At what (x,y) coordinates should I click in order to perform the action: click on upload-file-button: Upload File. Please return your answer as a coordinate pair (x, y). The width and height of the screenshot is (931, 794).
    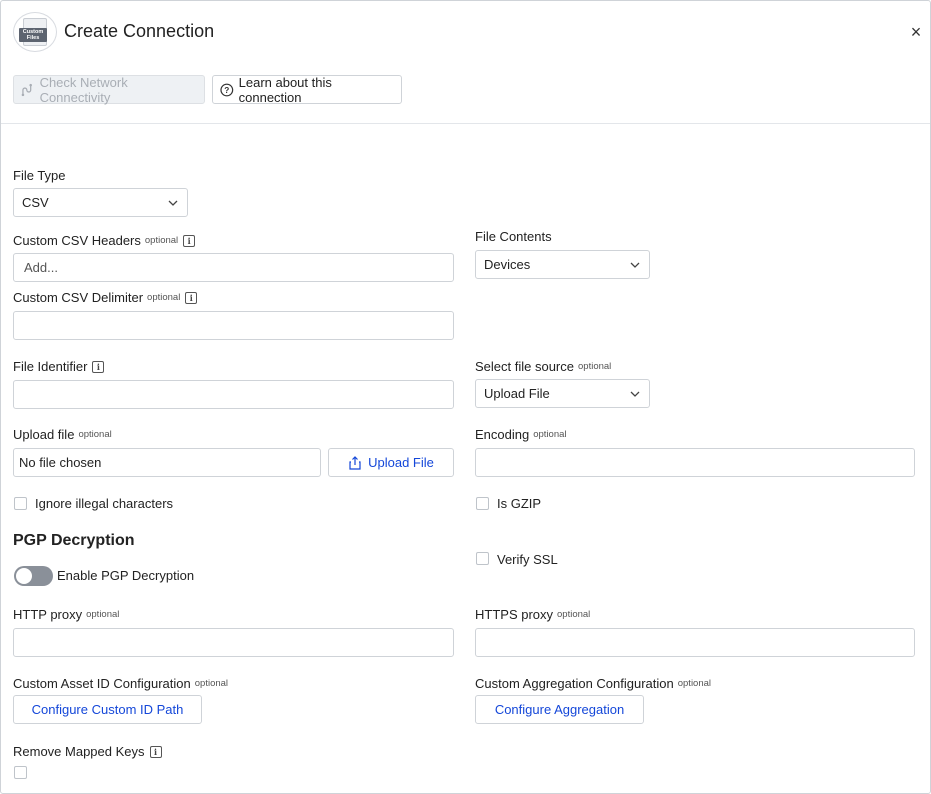
    Looking at the image, I should click on (391, 462).